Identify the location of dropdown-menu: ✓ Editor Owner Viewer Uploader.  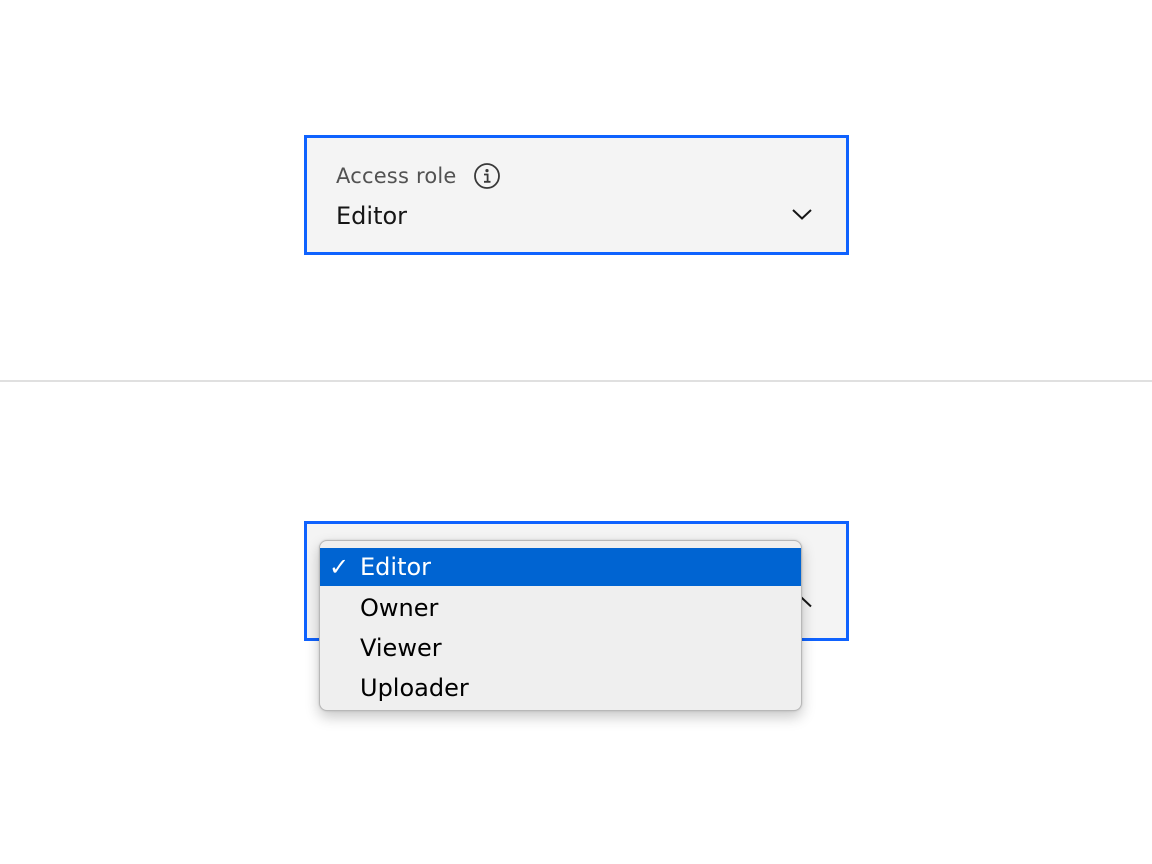
(560, 625).